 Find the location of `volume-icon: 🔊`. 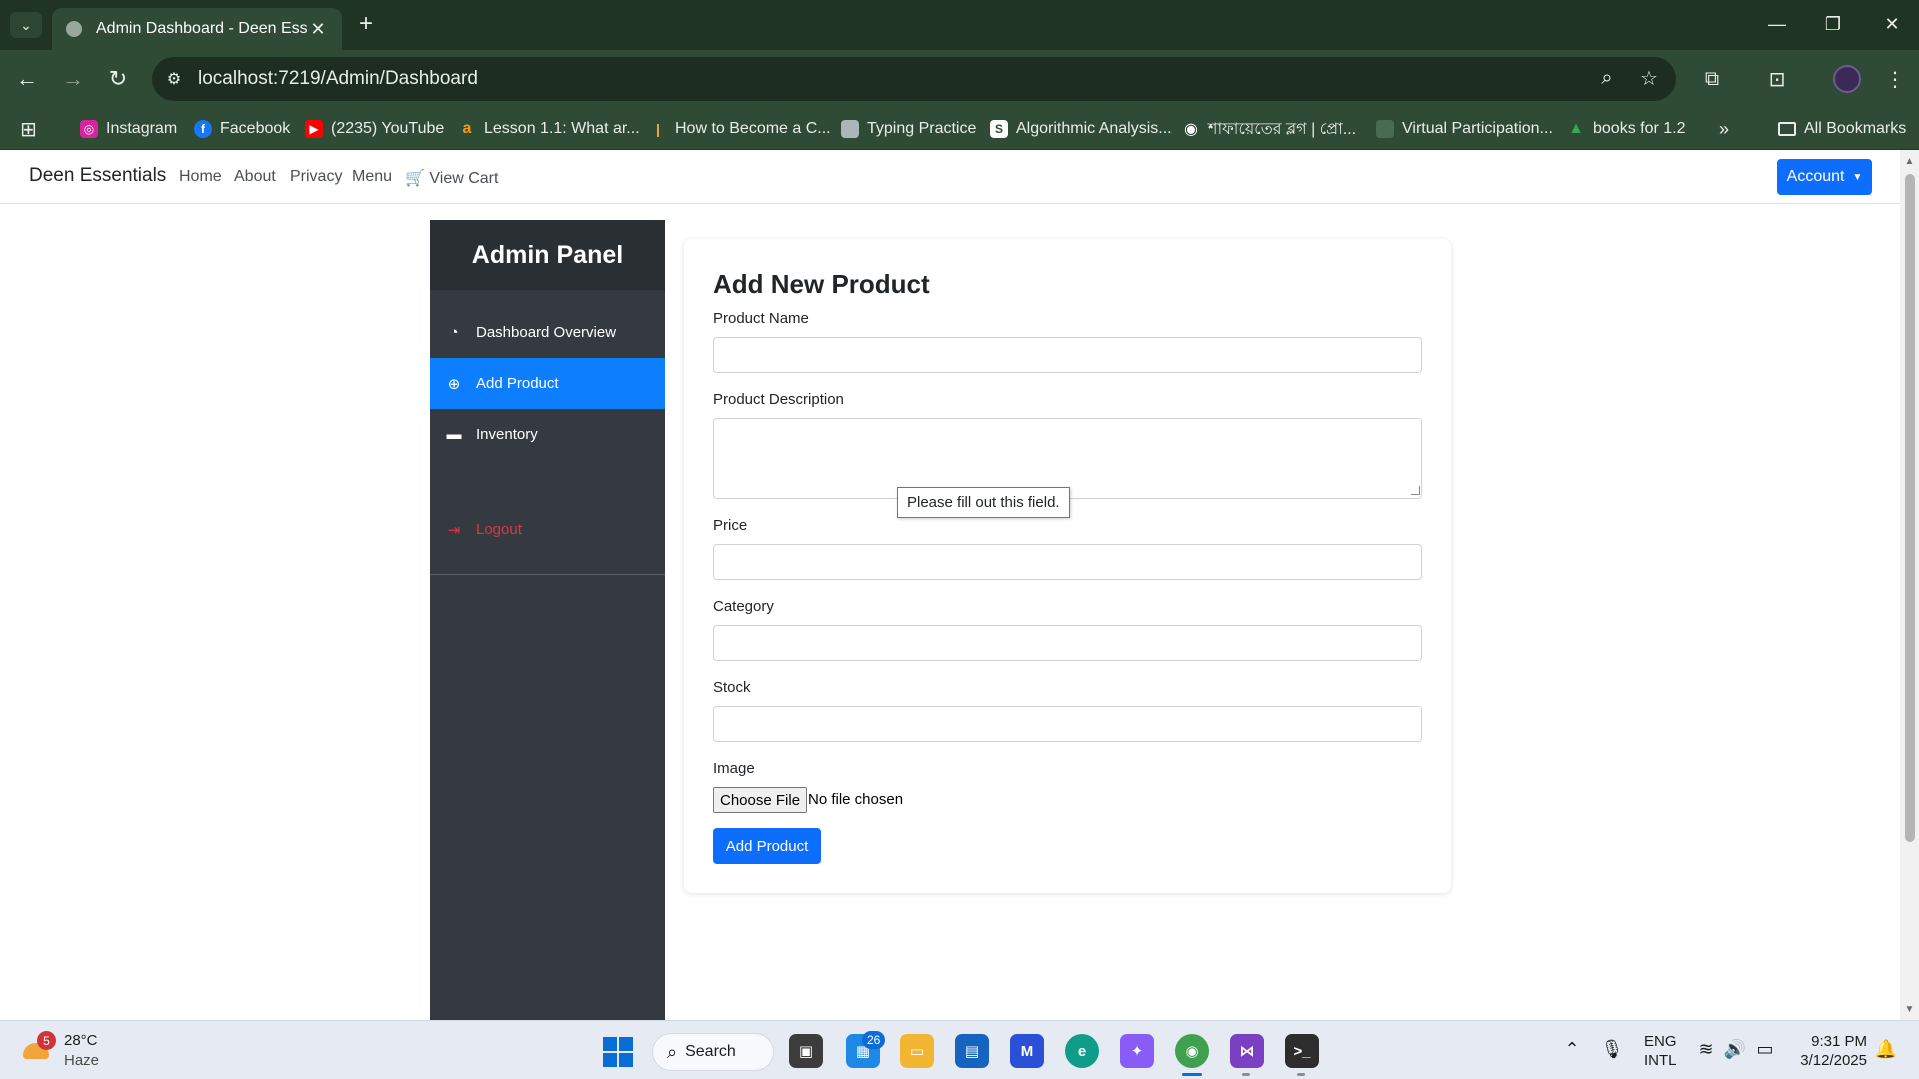

volume-icon: 🔊 is located at coordinates (1735, 1049).